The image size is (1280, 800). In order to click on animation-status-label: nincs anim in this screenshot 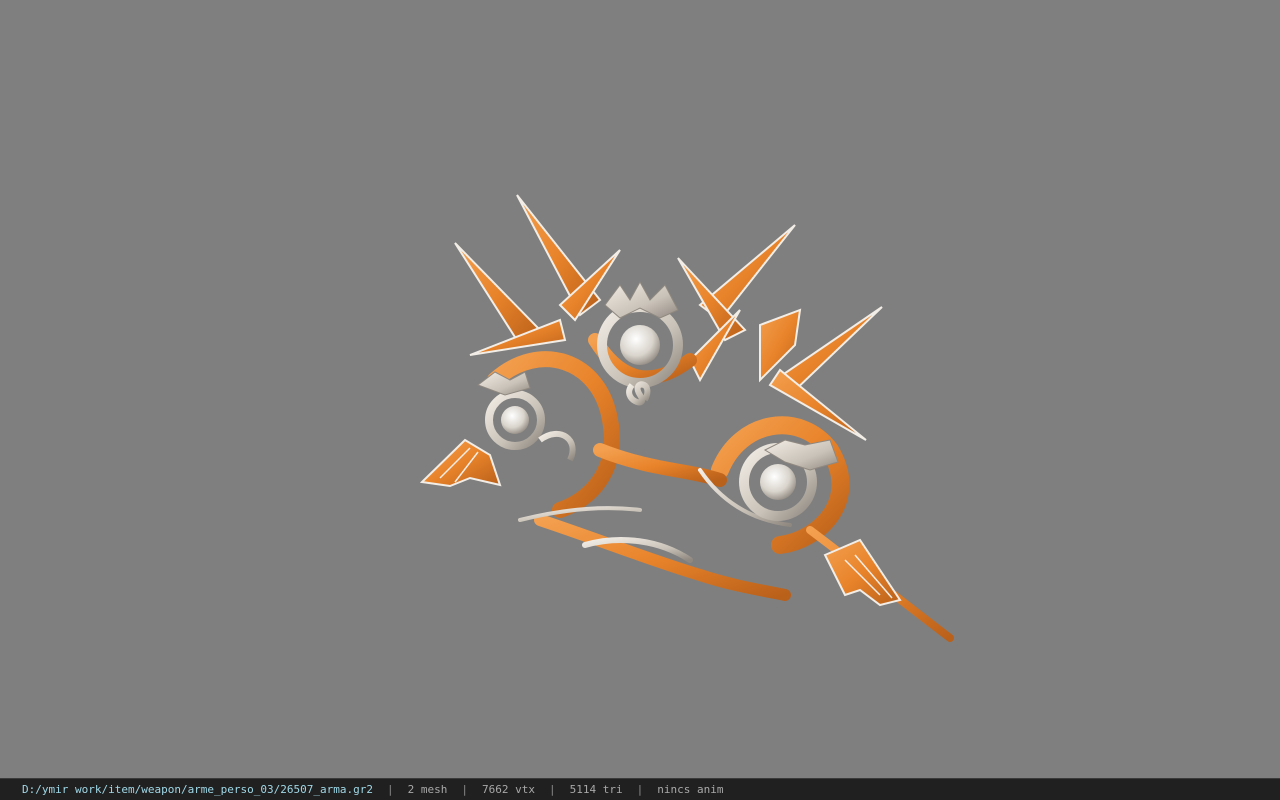, I will do `click(690, 789)`.